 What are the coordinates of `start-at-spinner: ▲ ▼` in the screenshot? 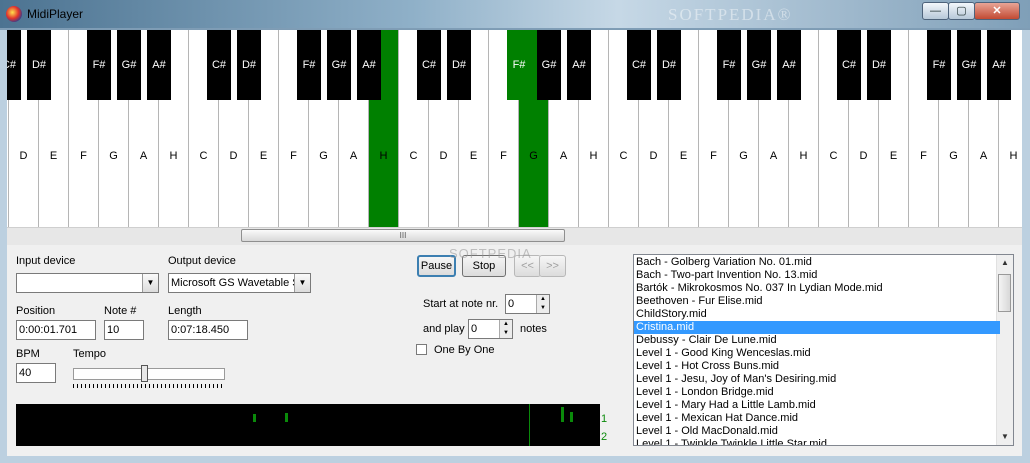 It's located at (542, 304).